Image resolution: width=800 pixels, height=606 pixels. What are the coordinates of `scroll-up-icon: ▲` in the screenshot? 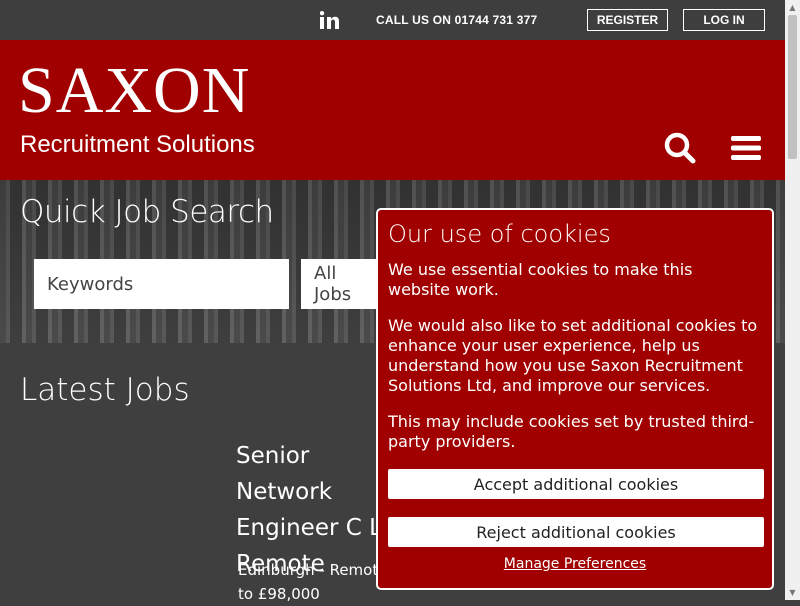 It's located at (792, 7).